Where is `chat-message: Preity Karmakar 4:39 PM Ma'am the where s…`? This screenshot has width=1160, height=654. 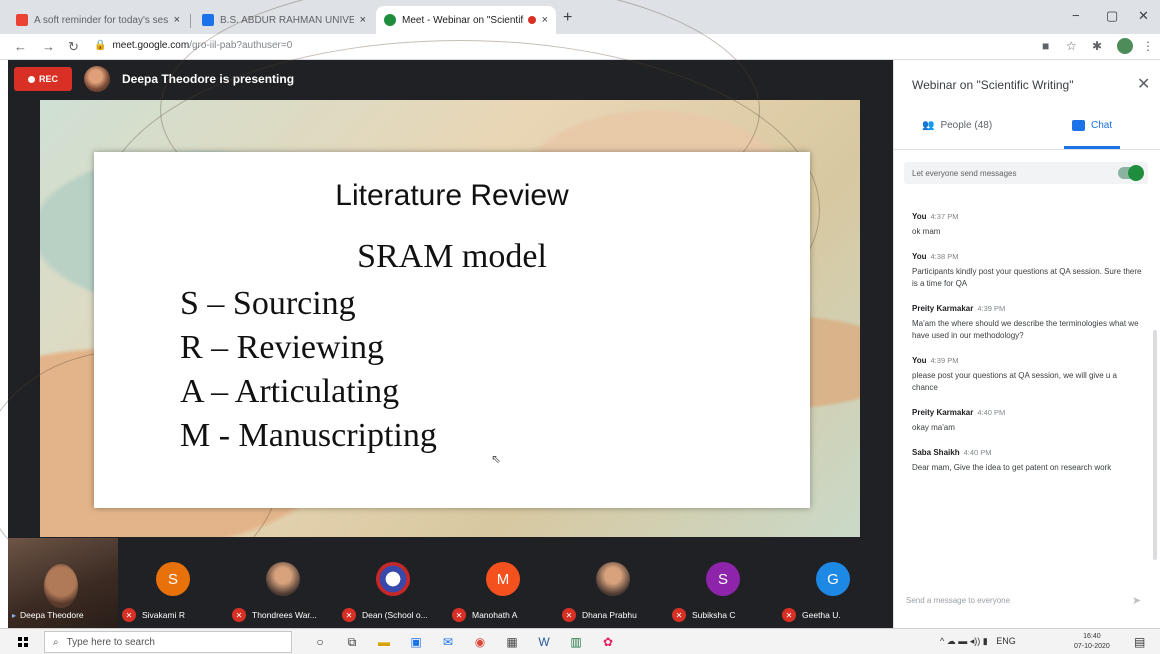
chat-message: Preity Karmakar 4:39 PM Ma'am the where s… is located at coordinates (1027, 323).